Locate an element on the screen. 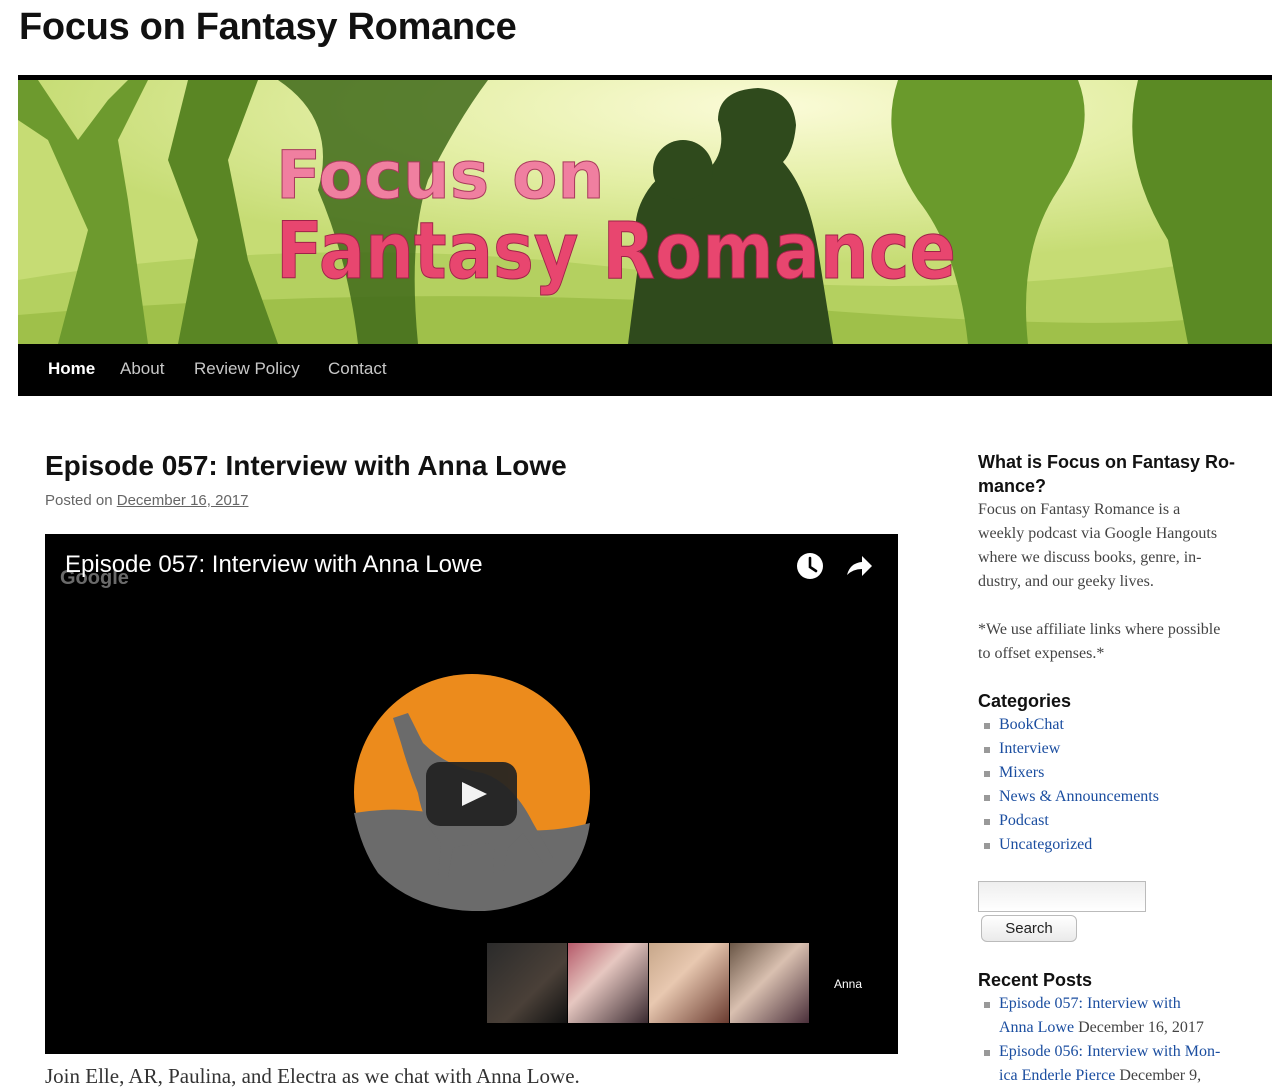 This screenshot has height=1092, width=1274. about-widget-title: What is Focus on Fantasy Ro-mance? is located at coordinates (1107, 474).